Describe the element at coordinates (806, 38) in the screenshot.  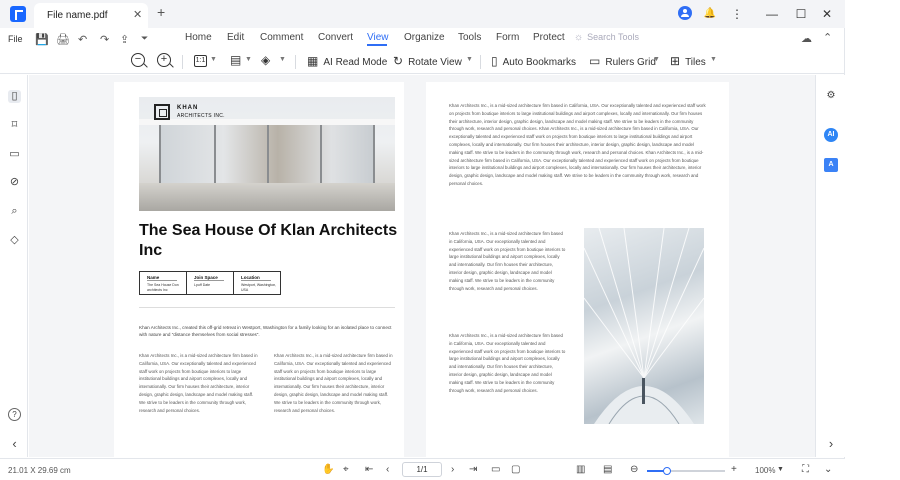
I see `cloud-upload-icon: ☁` at that location.